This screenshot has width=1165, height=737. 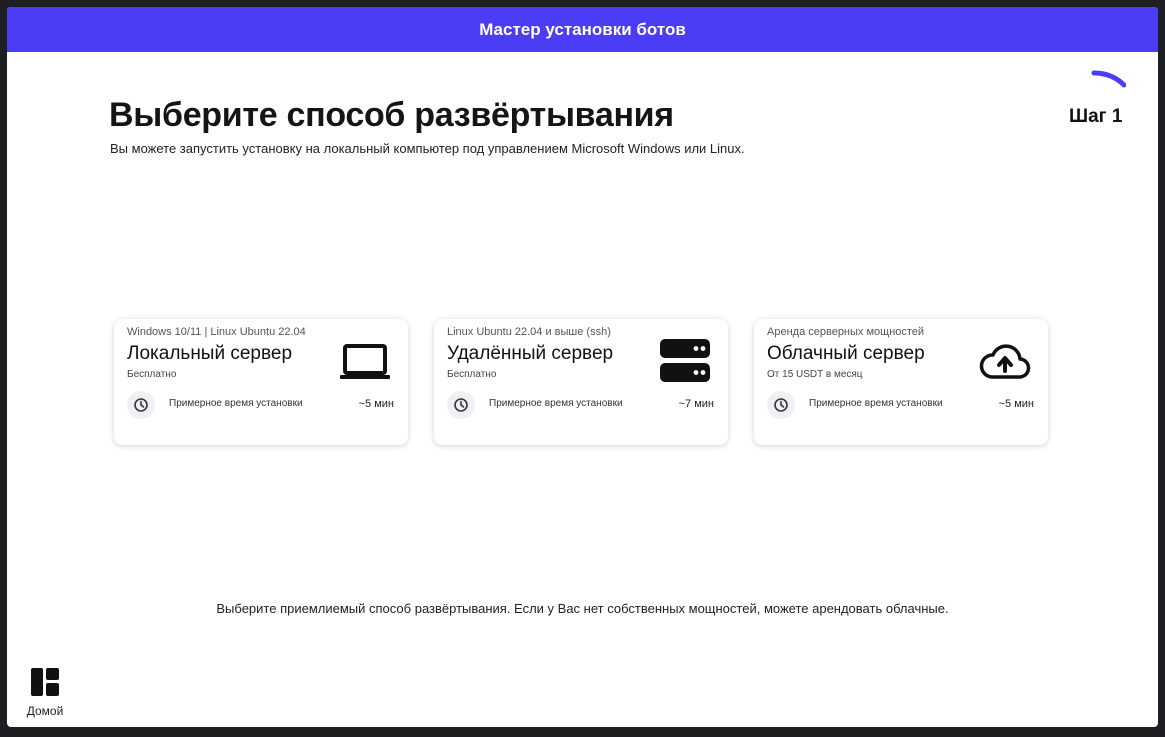 I want to click on cloud-upload-icon, so click(x=1005, y=361).